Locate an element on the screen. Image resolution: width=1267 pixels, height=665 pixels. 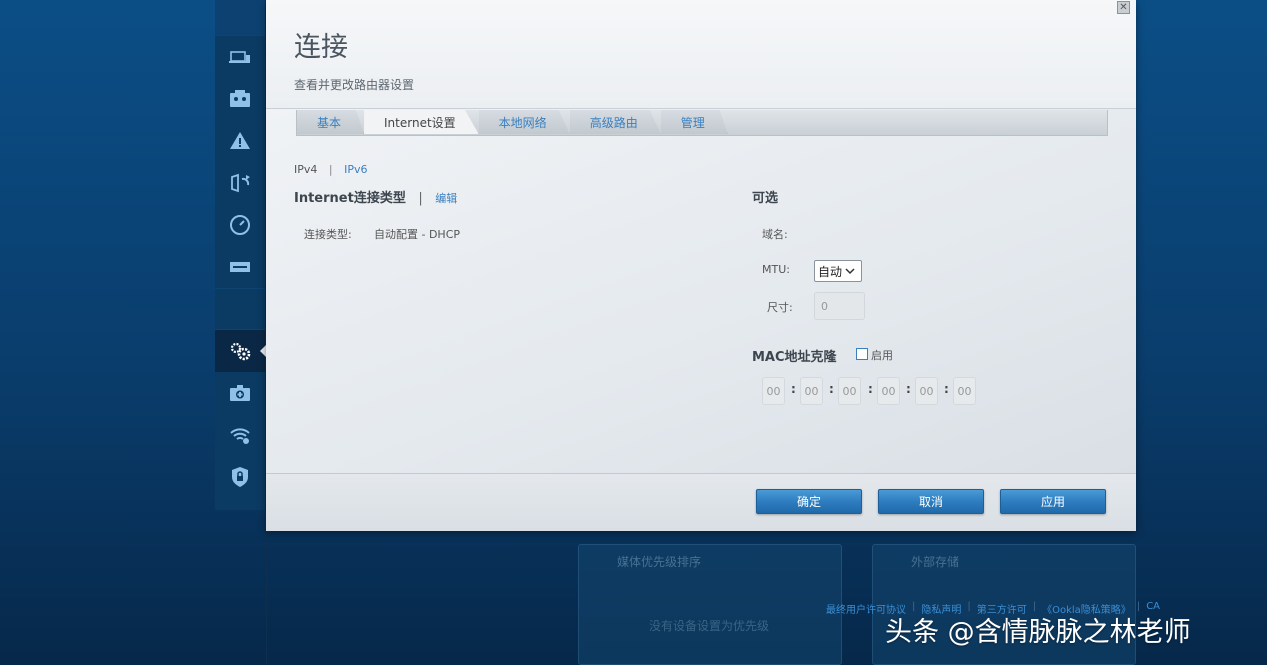
tab-local-network: 本地网络 is located at coordinates (524, 122).